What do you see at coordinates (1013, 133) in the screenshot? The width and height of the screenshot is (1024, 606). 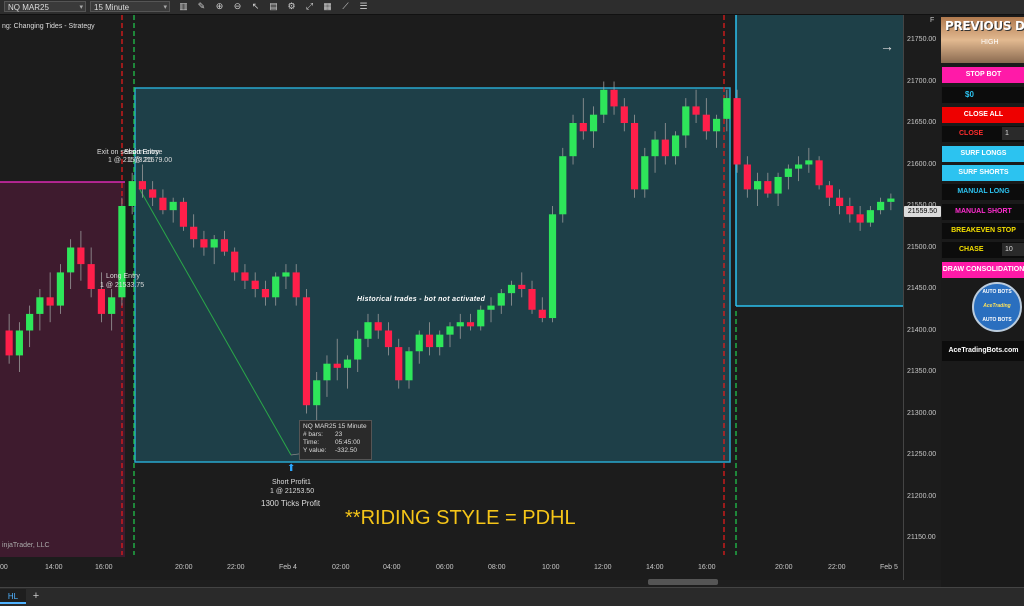 I see `close-qty-input: 1` at bounding box center [1013, 133].